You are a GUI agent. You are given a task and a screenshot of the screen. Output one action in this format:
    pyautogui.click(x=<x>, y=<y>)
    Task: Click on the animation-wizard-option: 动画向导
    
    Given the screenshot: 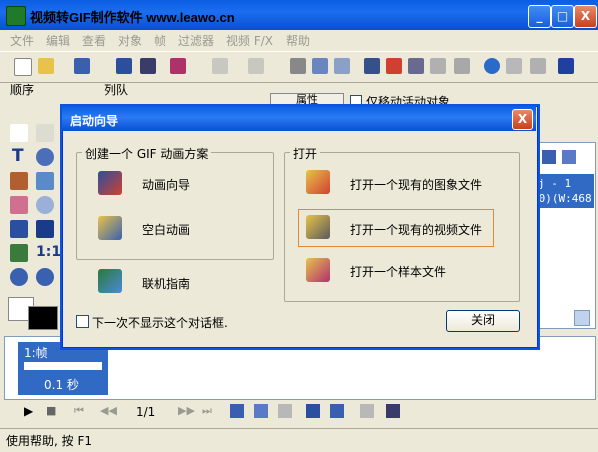 What is the action you would take?
    pyautogui.click(x=166, y=184)
    